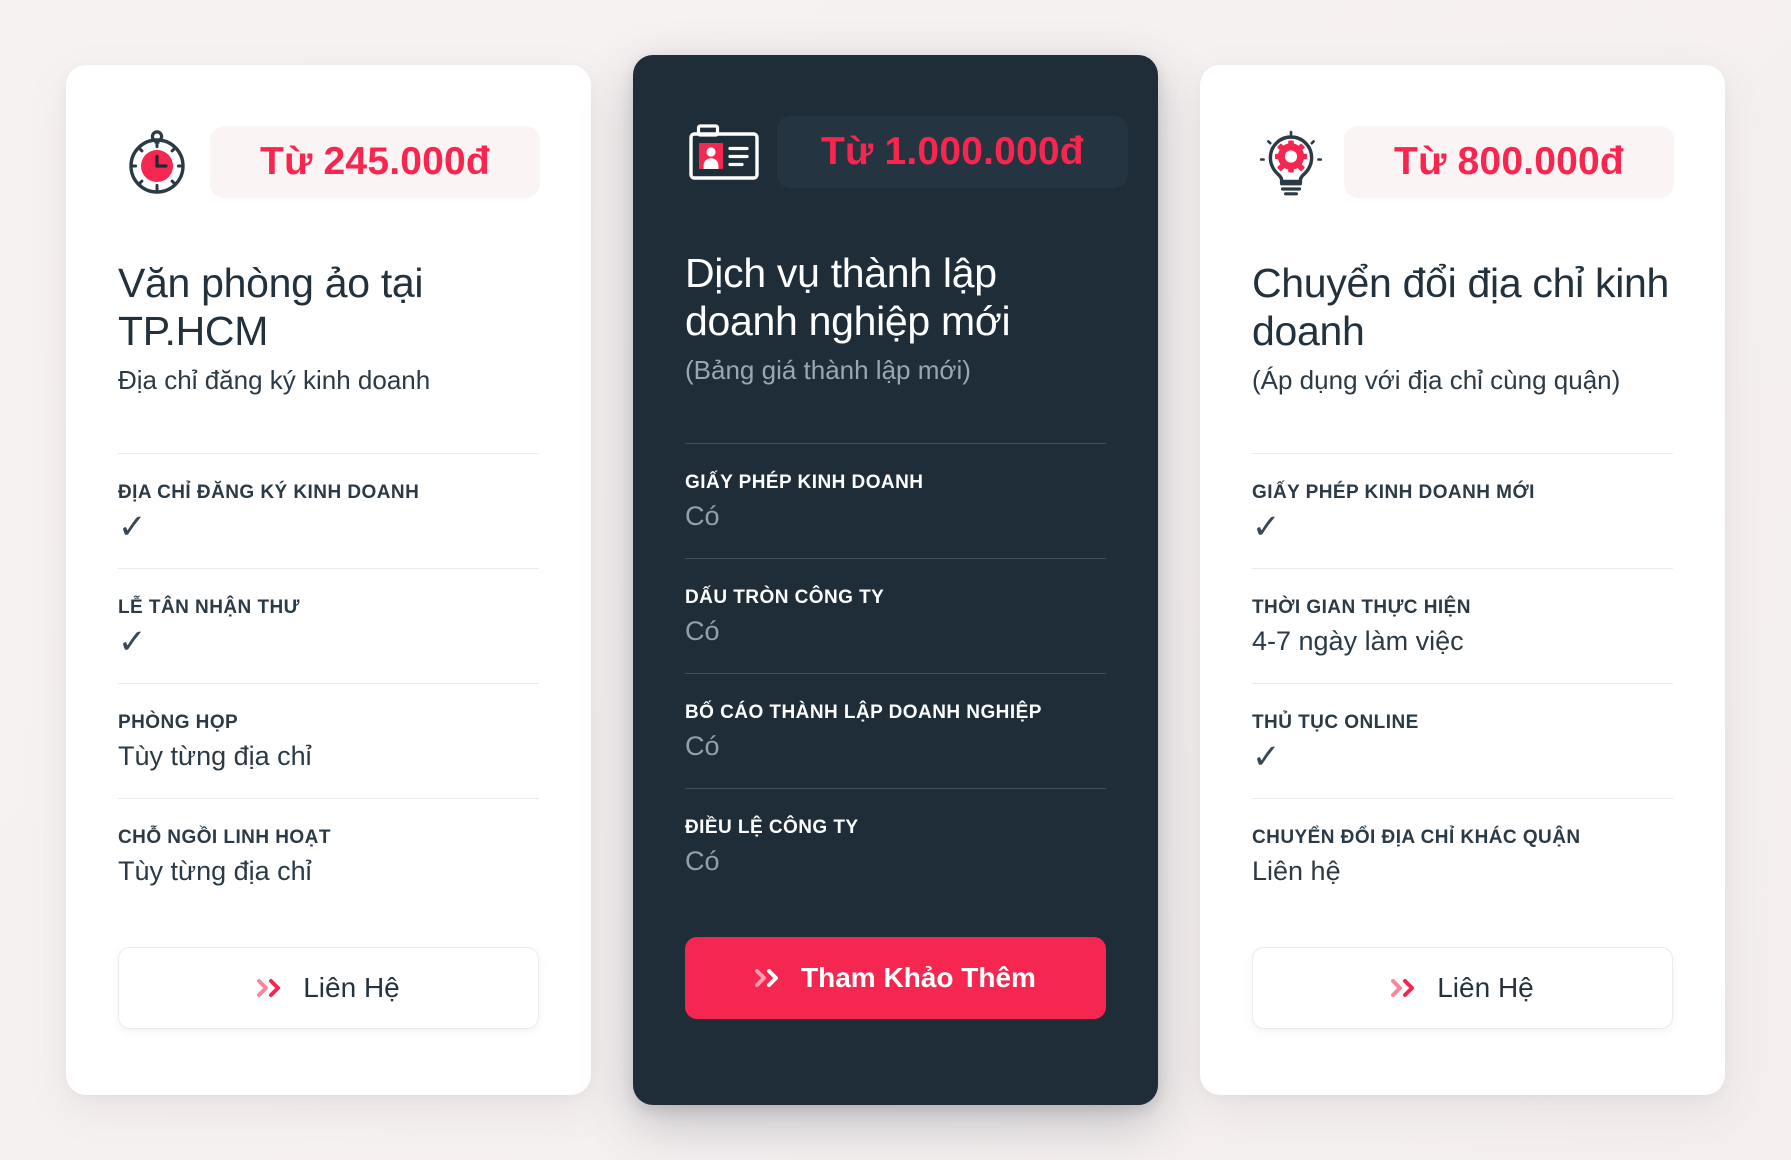 The height and width of the screenshot is (1160, 1791). What do you see at coordinates (918, 977) in the screenshot?
I see `cta-label: Tham Khảo Thêm` at bounding box center [918, 977].